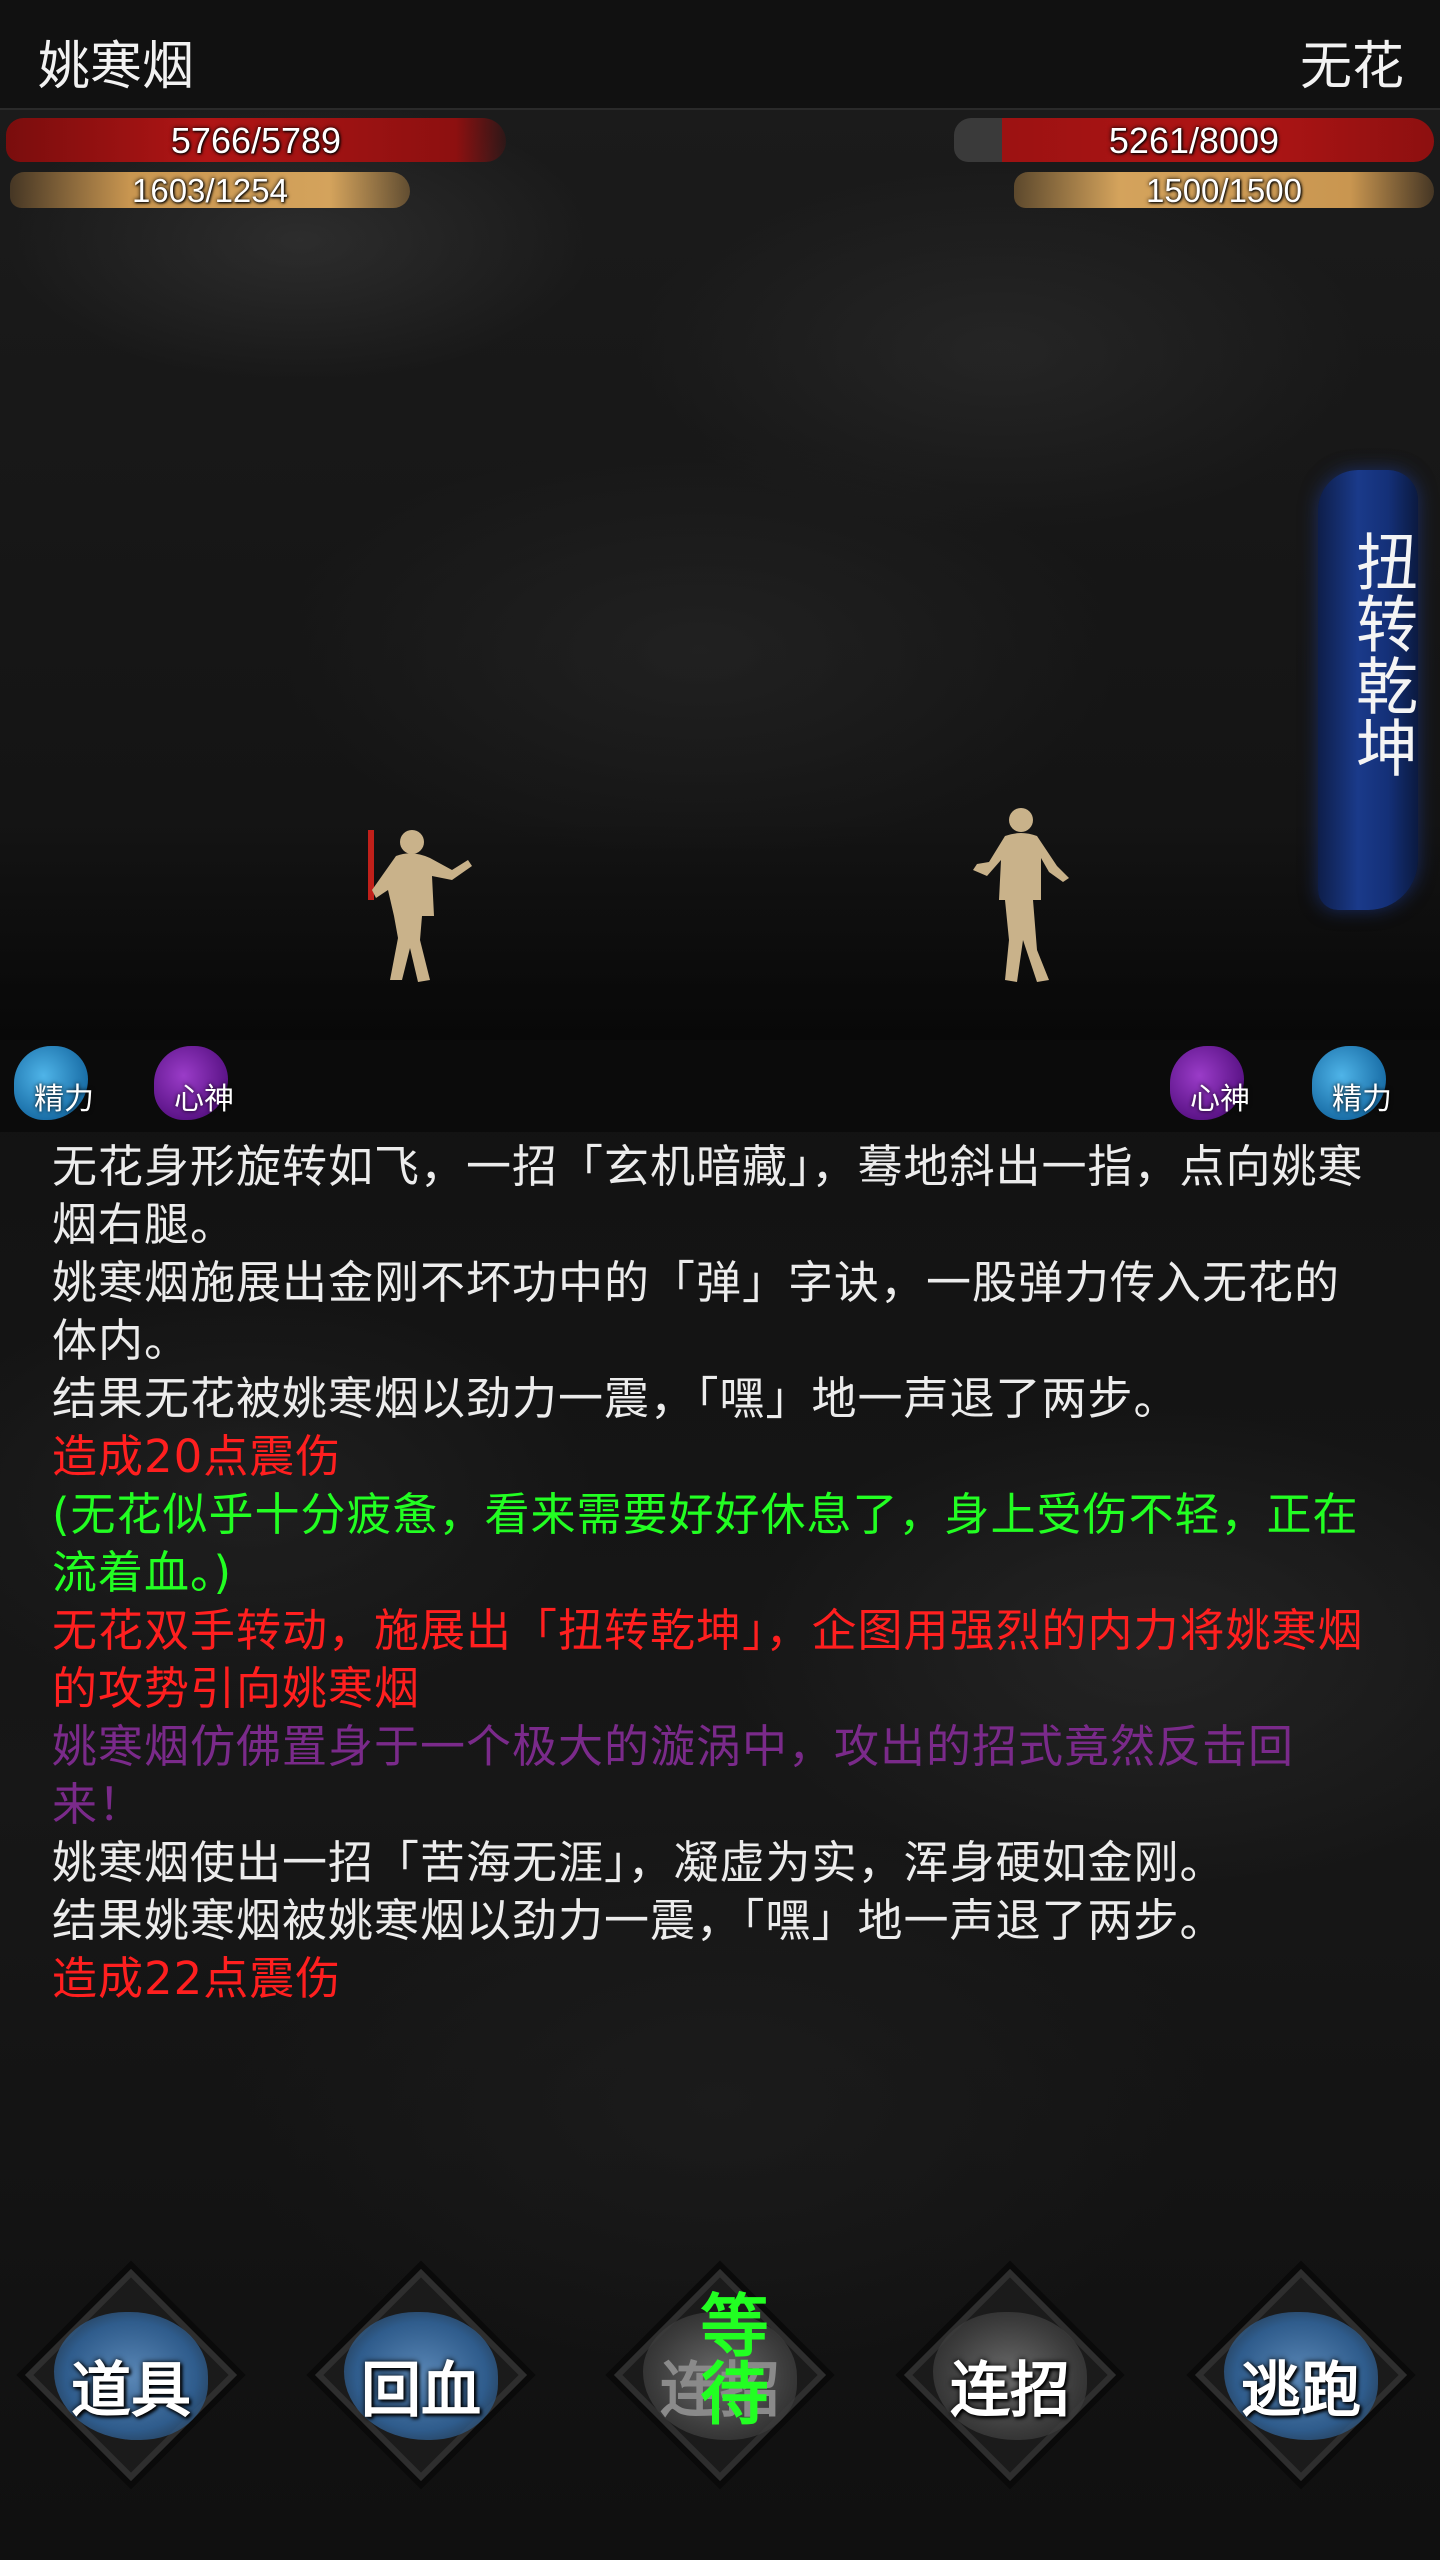  Describe the element at coordinates (720, 55) in the screenshot. I see `top-bar: 姚寒烟 无花` at that location.